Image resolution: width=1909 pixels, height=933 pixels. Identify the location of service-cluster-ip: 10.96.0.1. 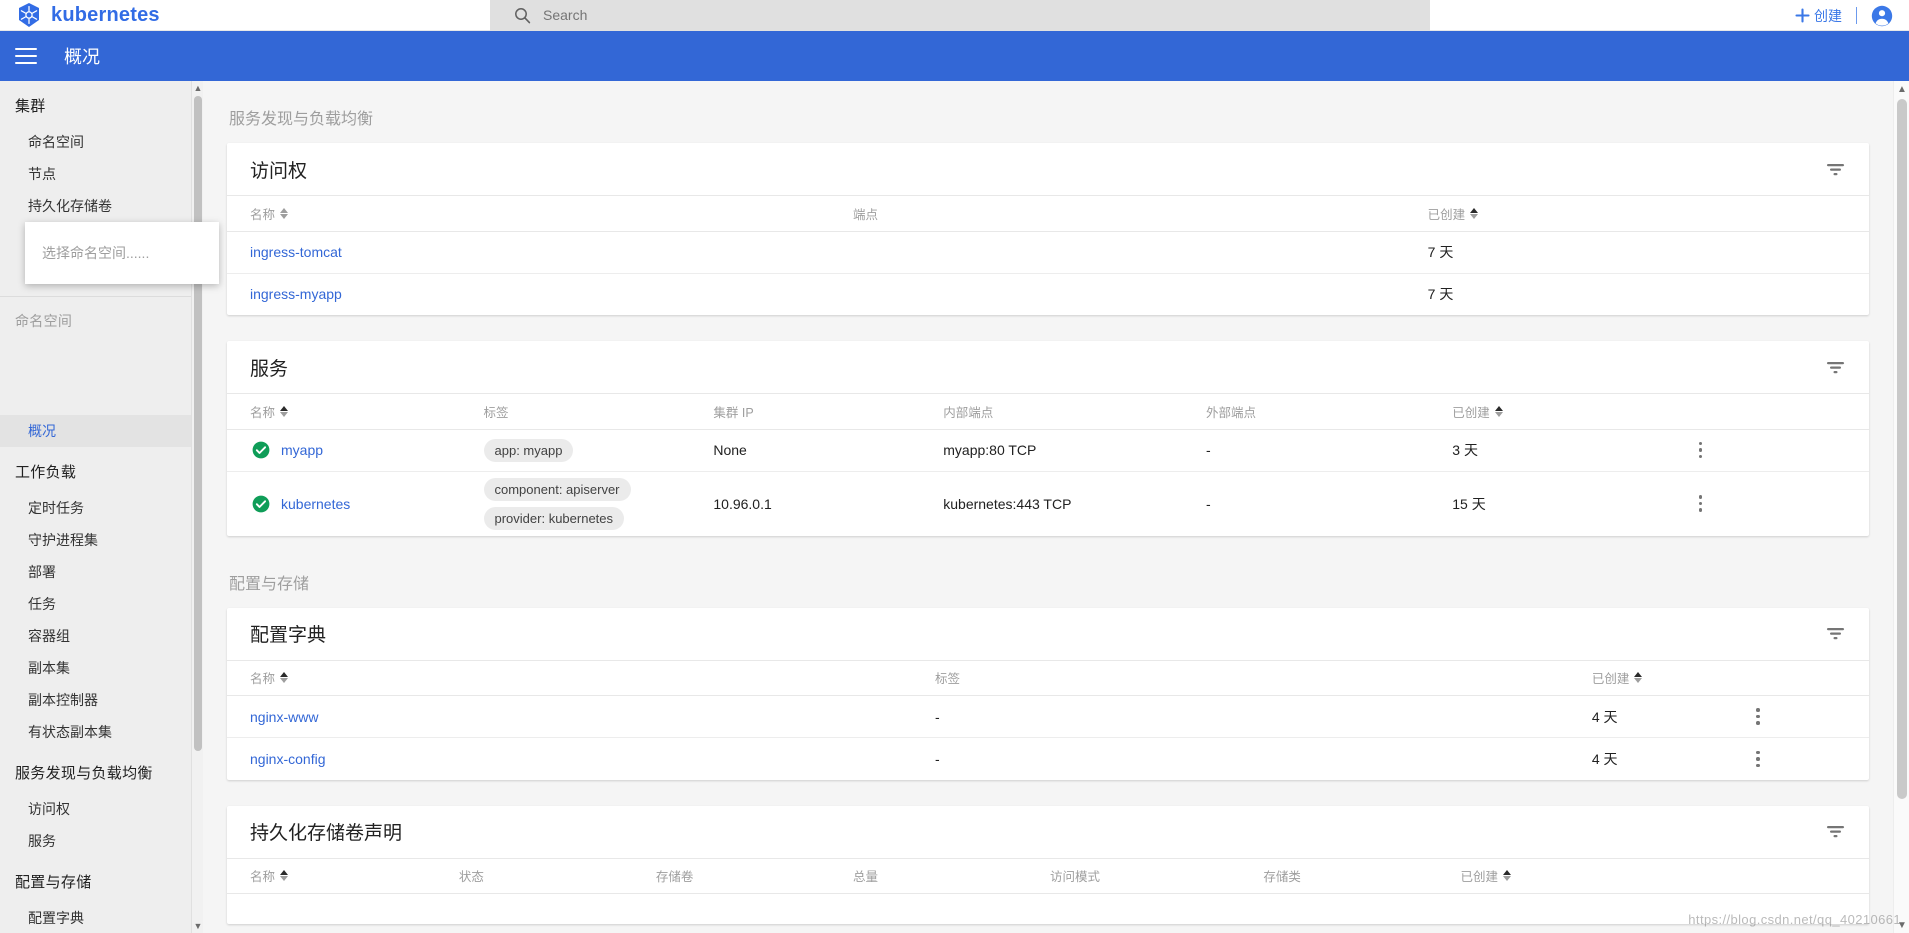
(742, 503).